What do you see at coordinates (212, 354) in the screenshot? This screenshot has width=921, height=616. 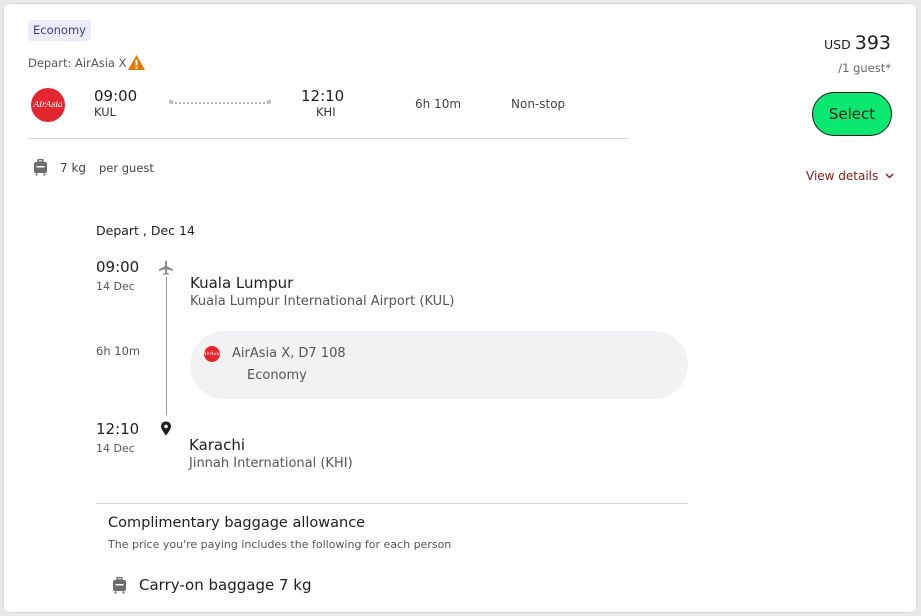 I see `airline-logo-small: AirAsia` at bounding box center [212, 354].